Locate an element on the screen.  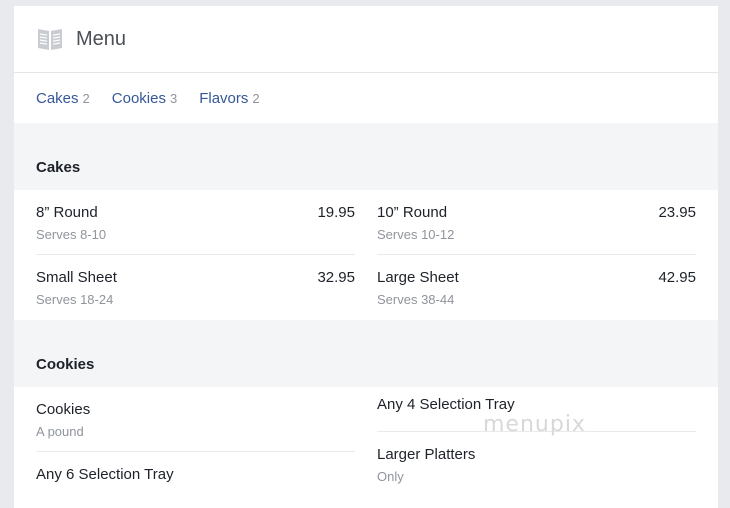
tab-cookies: Cookies 3 is located at coordinates (144, 98).